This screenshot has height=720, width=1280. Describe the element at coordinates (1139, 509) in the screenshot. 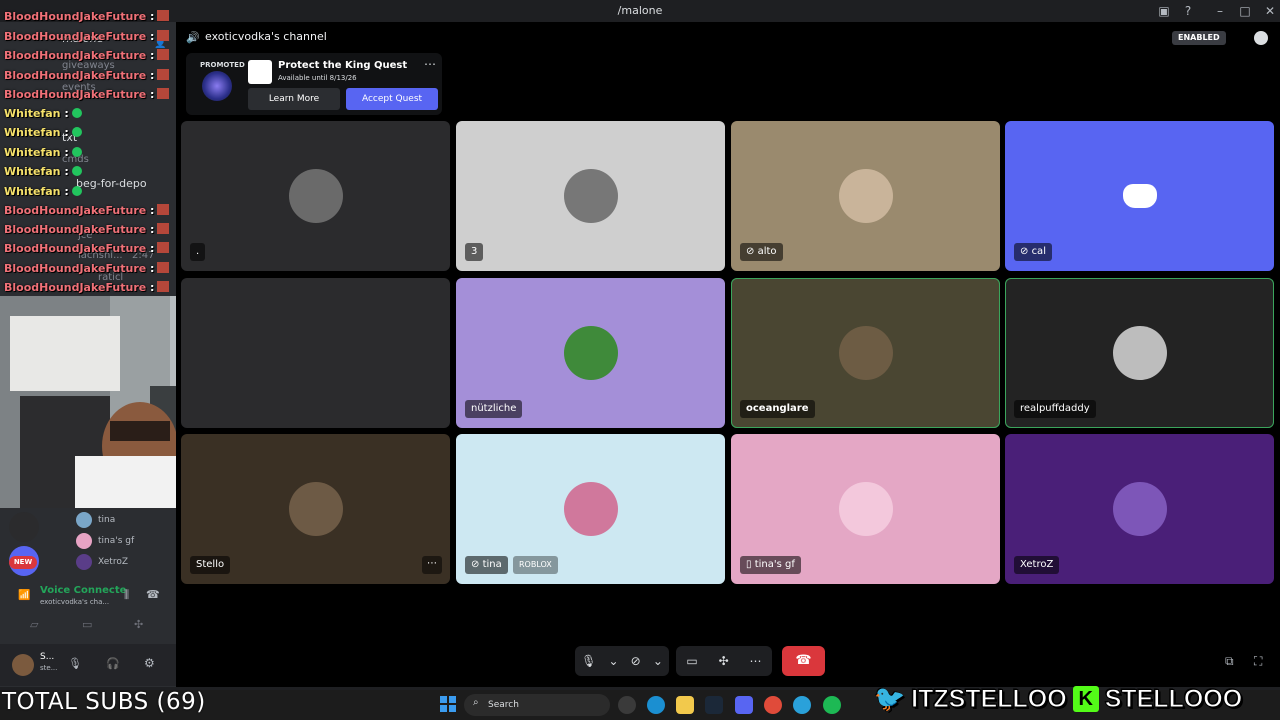

I see `video-tile: XetroZ` at that location.